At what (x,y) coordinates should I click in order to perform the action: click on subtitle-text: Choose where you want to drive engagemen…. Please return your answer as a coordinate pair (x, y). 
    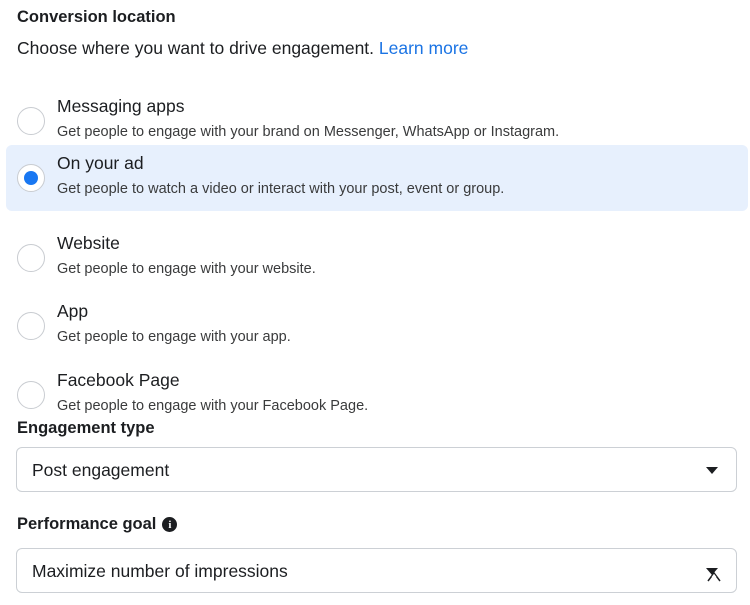
    Looking at the image, I should click on (196, 48).